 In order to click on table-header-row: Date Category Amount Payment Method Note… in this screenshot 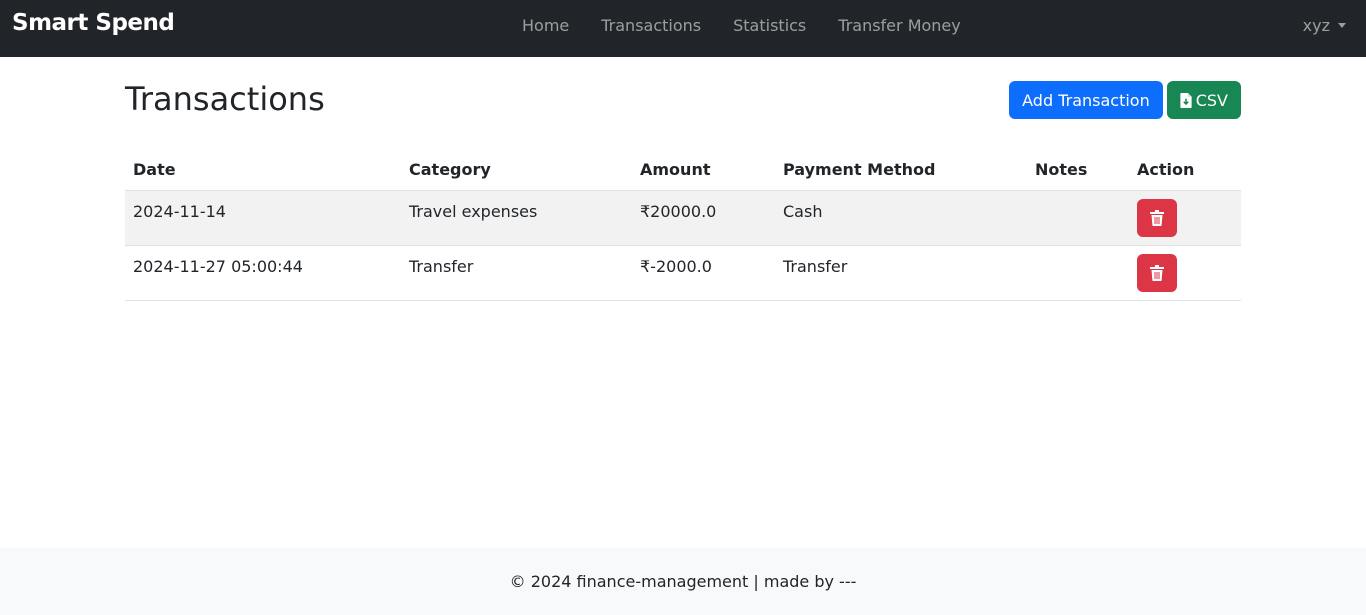, I will do `click(683, 170)`.